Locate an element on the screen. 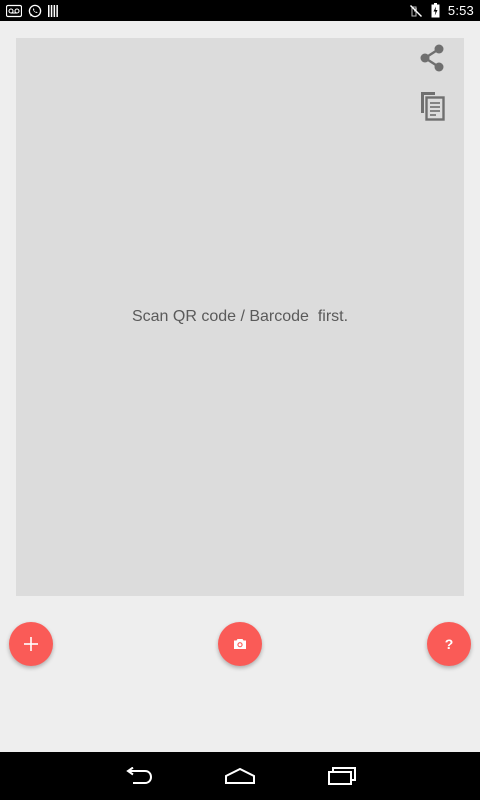  help-label: ? is located at coordinates (449, 644).